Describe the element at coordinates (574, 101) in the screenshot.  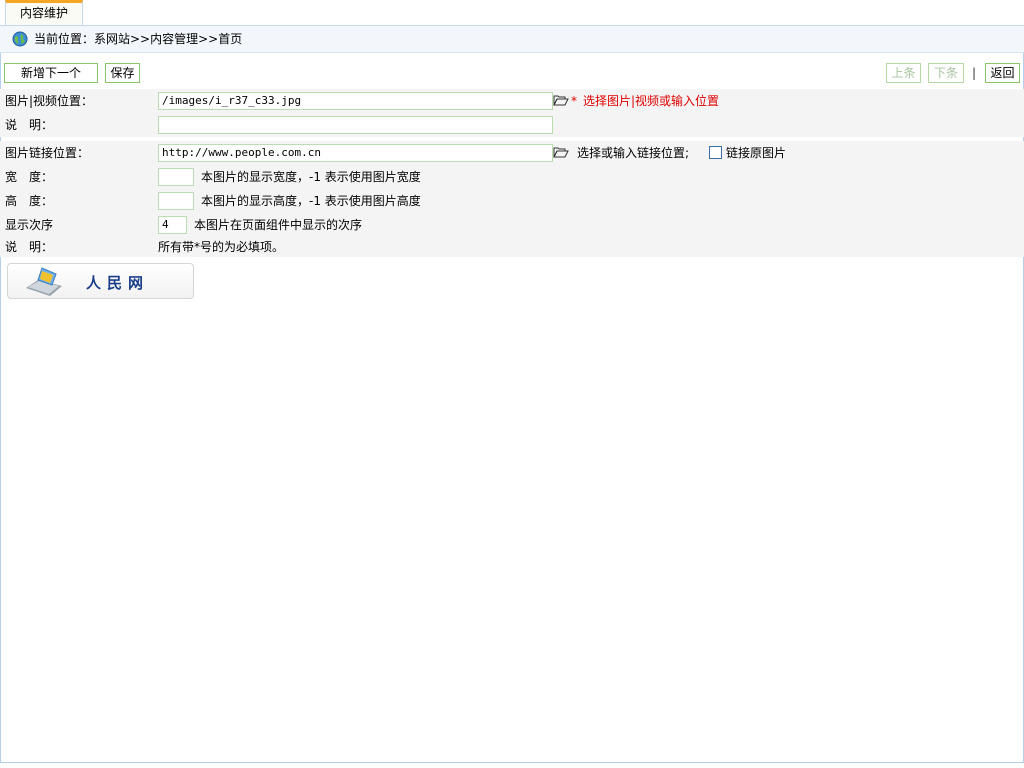
I see `required-mark: *` at that location.